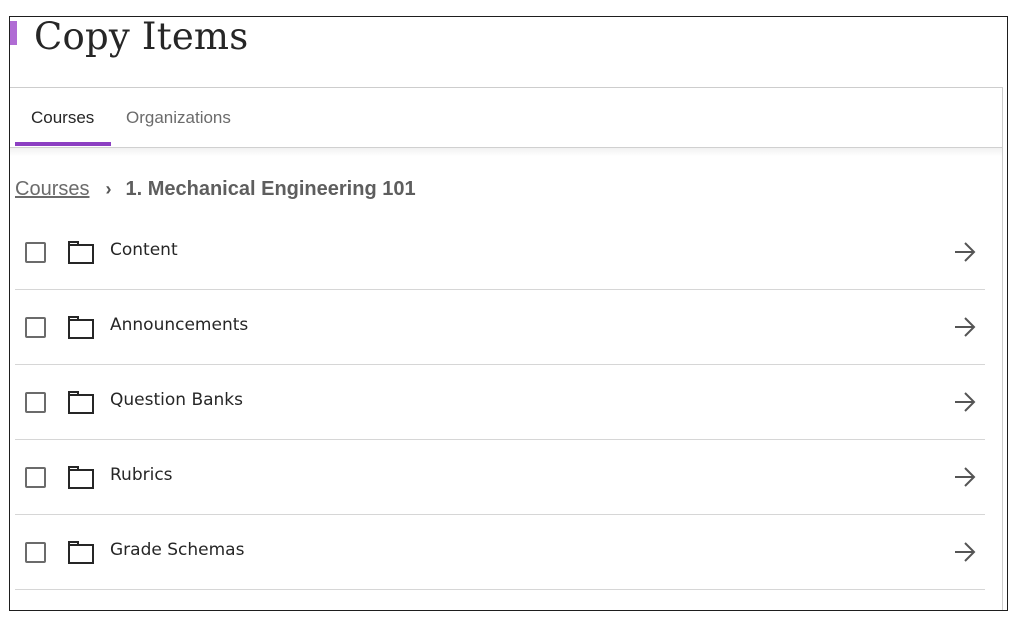  Describe the element at coordinates (177, 550) in the screenshot. I see `list-item-label: Grade Schemas` at that location.